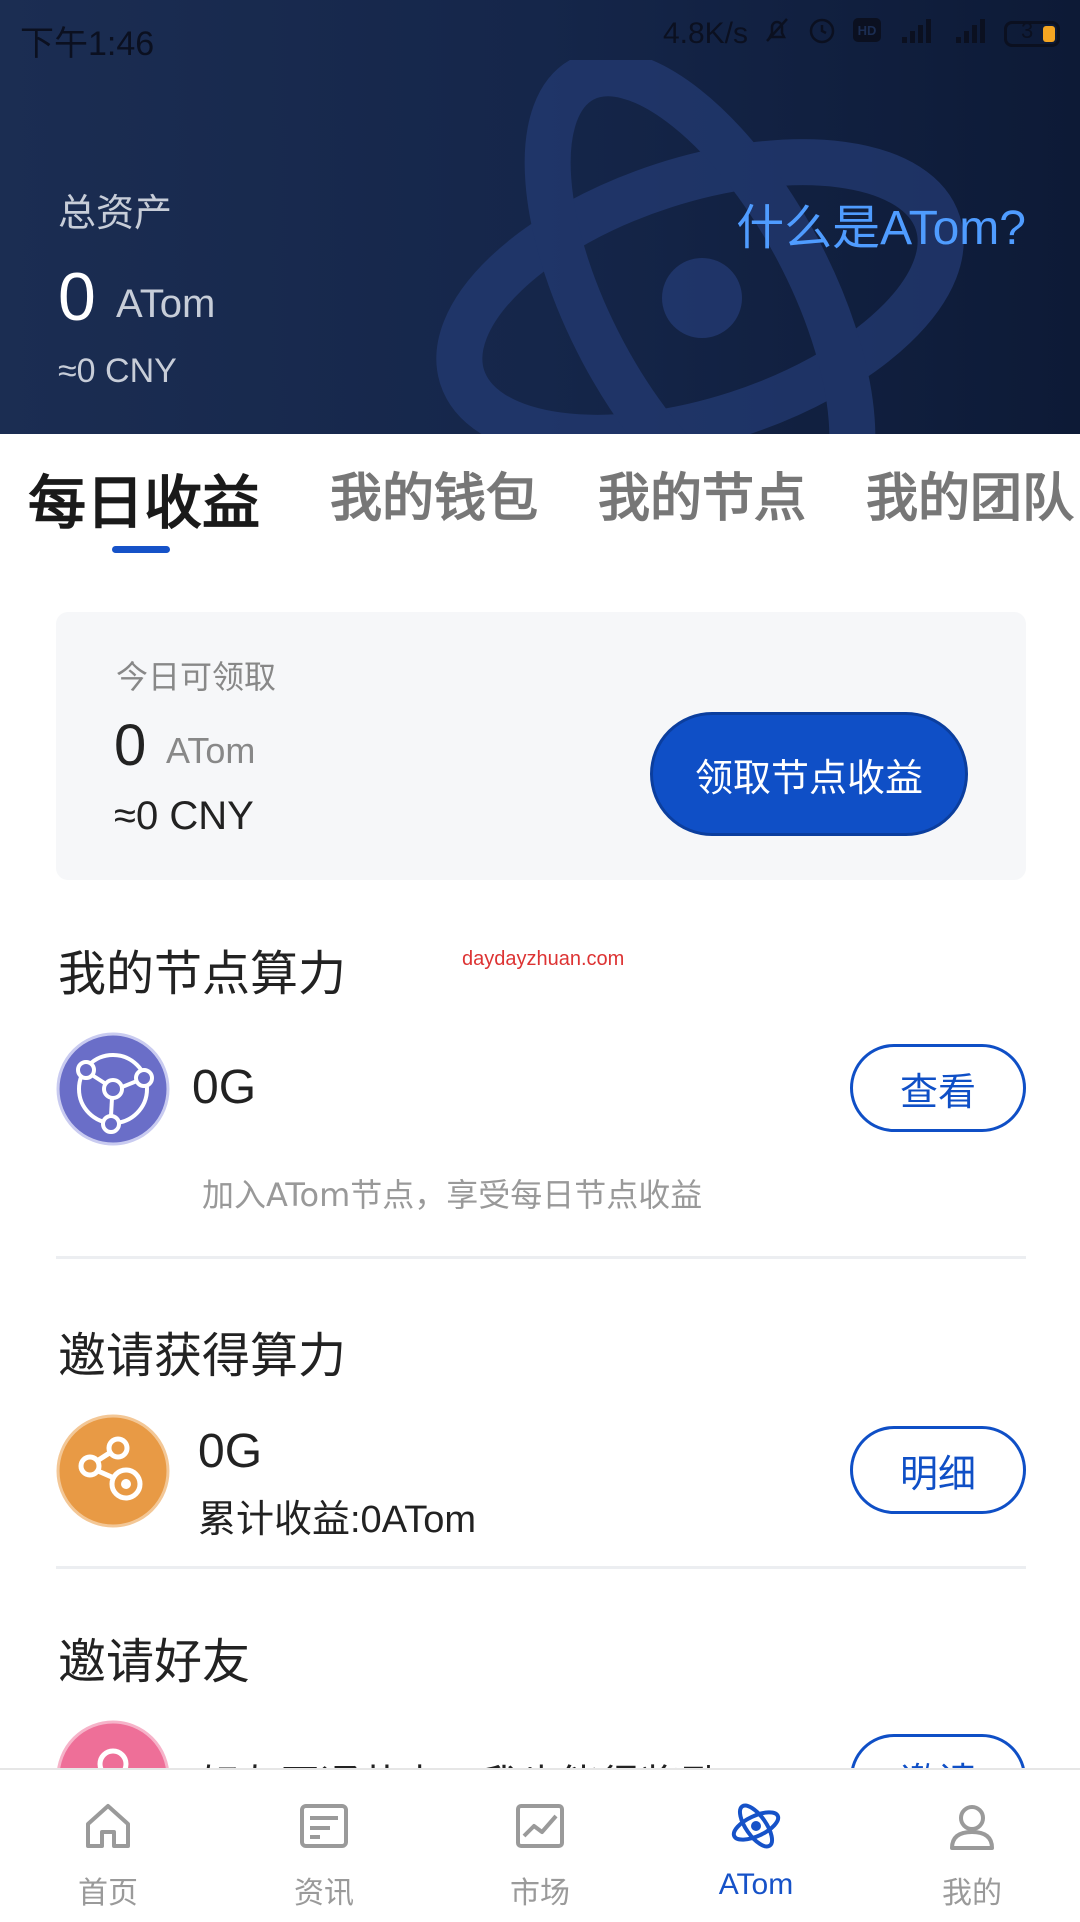 This screenshot has height=1922, width=1080. What do you see at coordinates (938, 1470) in the screenshot?
I see `invite-details-button: 明细` at bounding box center [938, 1470].